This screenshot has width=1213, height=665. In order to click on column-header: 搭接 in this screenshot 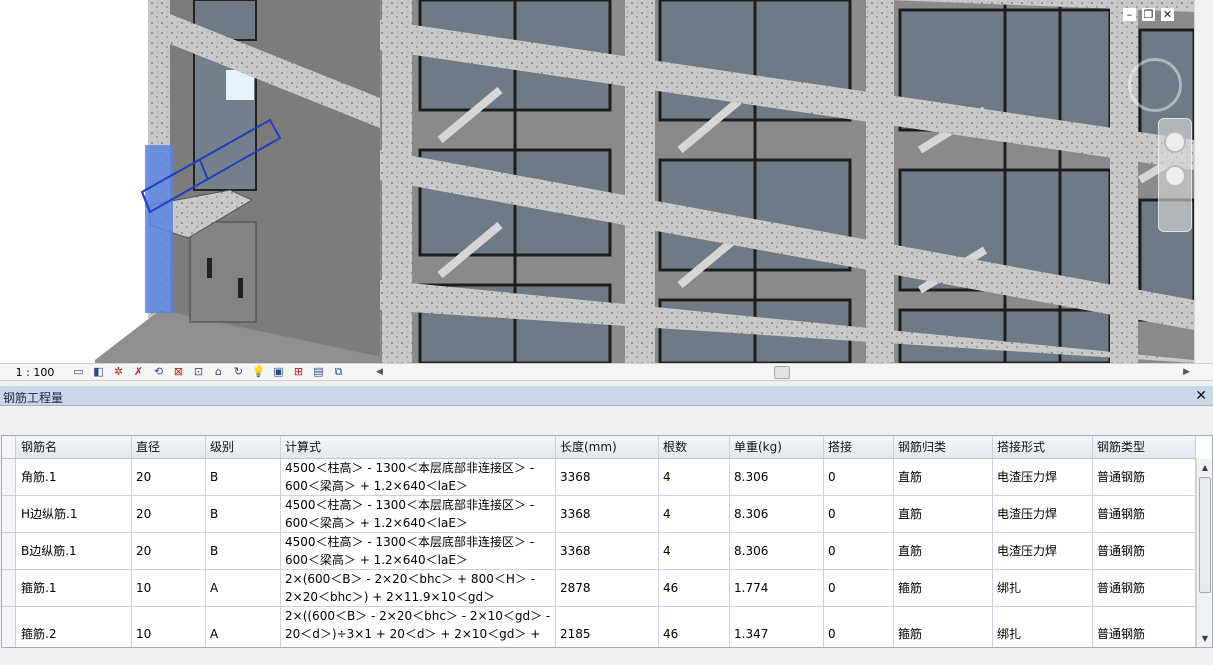, I will do `click(859, 447)`.